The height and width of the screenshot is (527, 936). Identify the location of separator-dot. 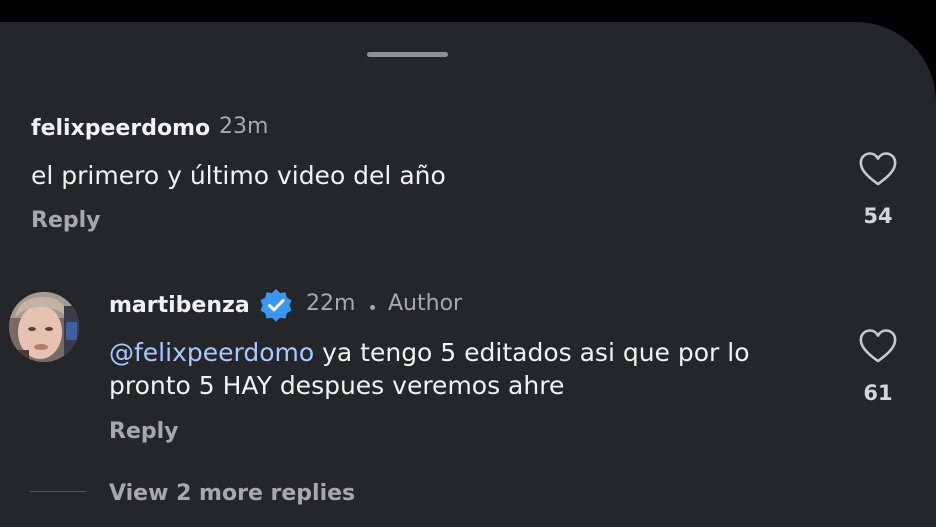
(372, 307).